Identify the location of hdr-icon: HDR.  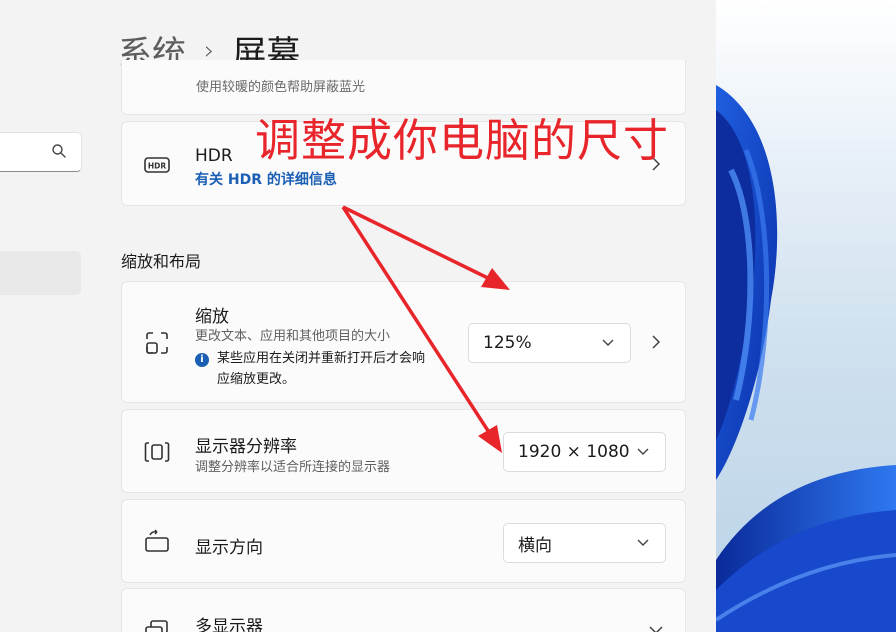
(157, 165).